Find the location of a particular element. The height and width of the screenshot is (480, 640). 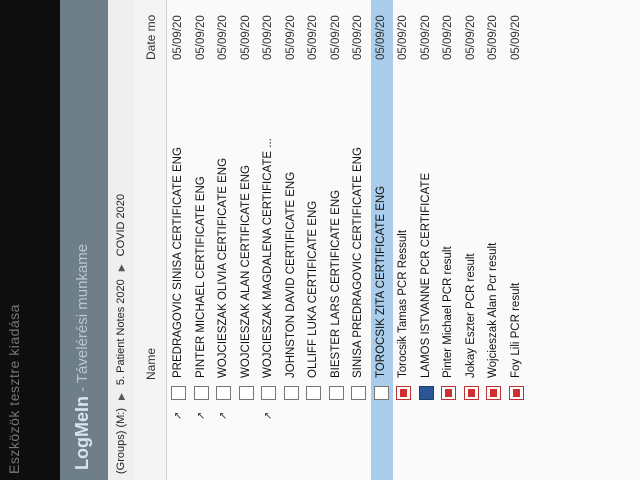

file-row: ↗ PINTER MICHAEL CERTIFICATE ENG 05/09/20 is located at coordinates (202, 240).